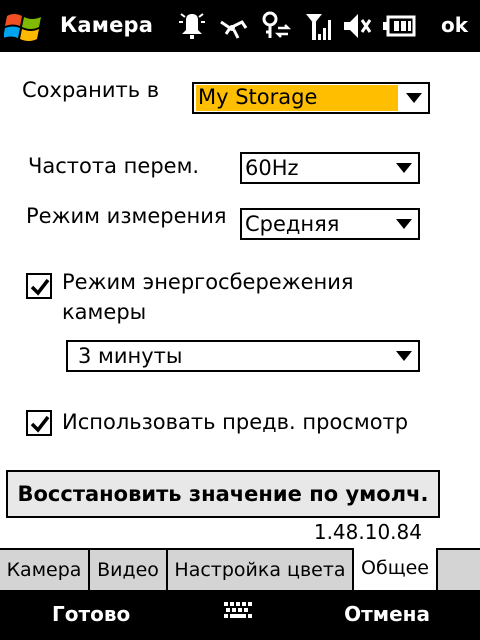 The image size is (480, 640). I want to click on power-save-label-line2: камеры, so click(104, 312).